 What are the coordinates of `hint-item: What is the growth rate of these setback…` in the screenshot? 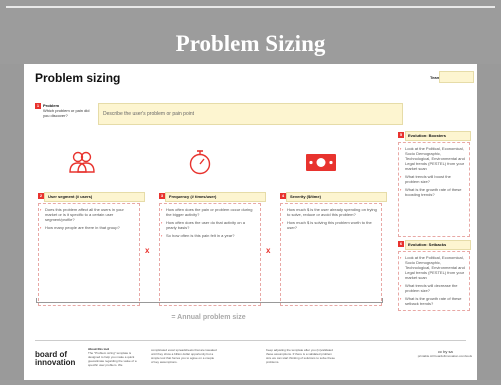 It's located at (432, 301).